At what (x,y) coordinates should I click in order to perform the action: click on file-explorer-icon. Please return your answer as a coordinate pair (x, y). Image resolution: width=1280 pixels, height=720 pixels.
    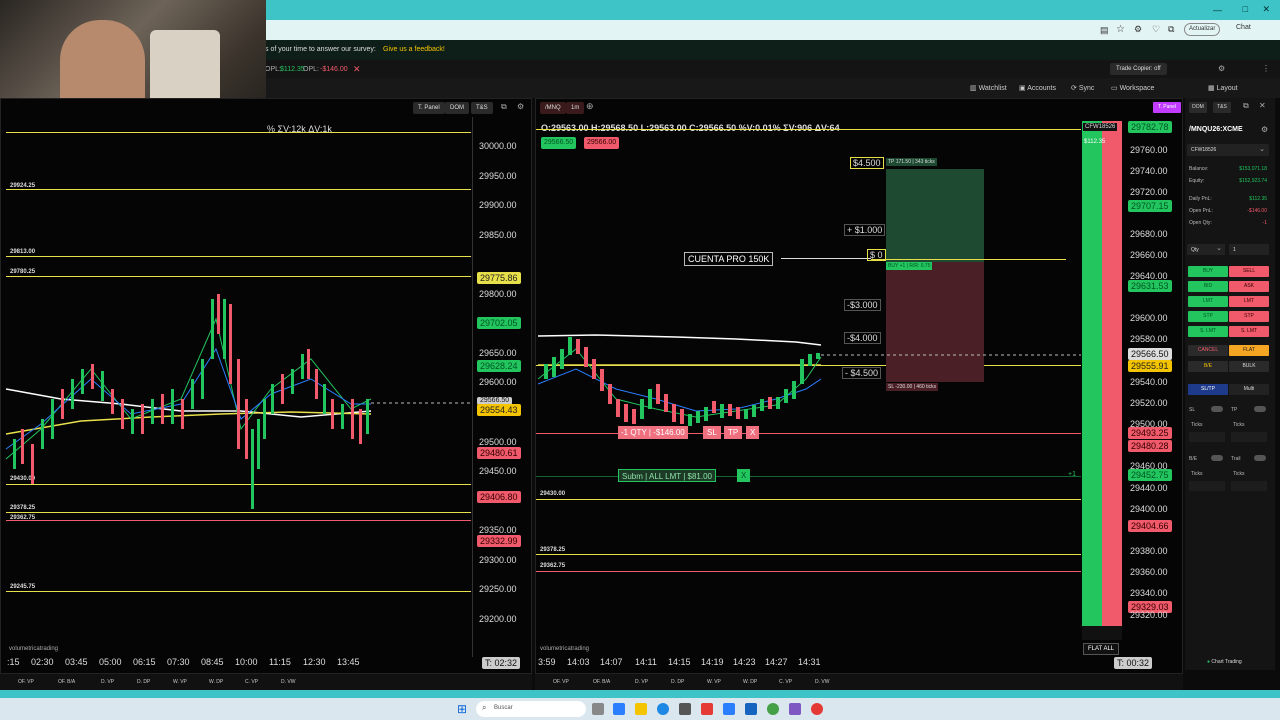
    Looking at the image, I should click on (641, 709).